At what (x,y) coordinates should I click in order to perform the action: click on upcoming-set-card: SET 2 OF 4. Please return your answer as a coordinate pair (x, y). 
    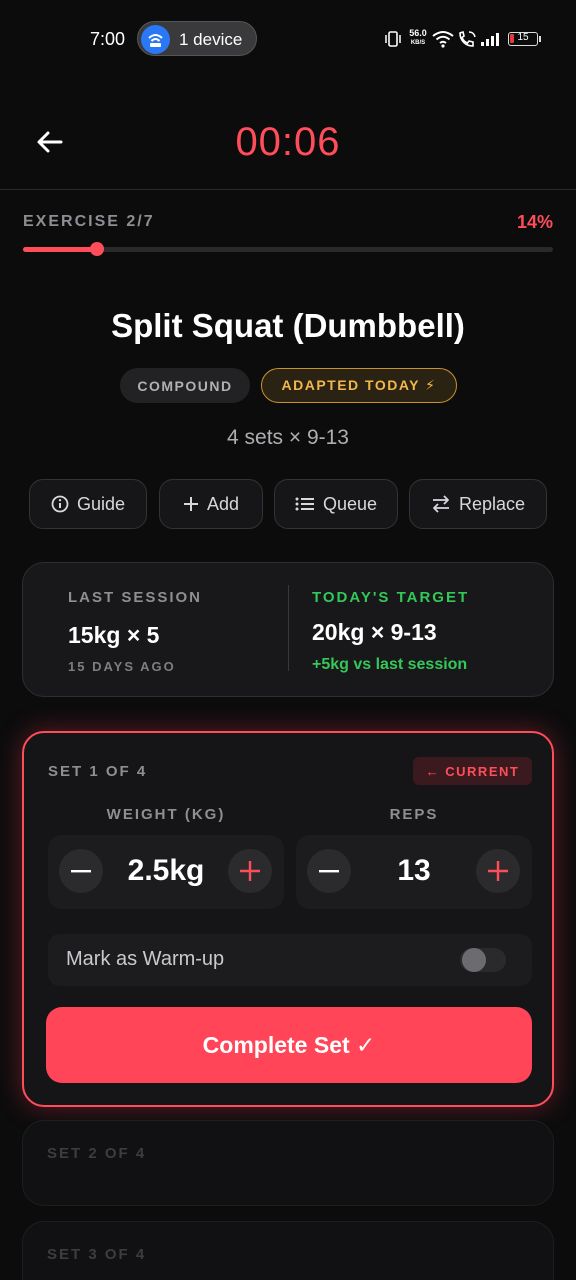
    Looking at the image, I should click on (288, 1163).